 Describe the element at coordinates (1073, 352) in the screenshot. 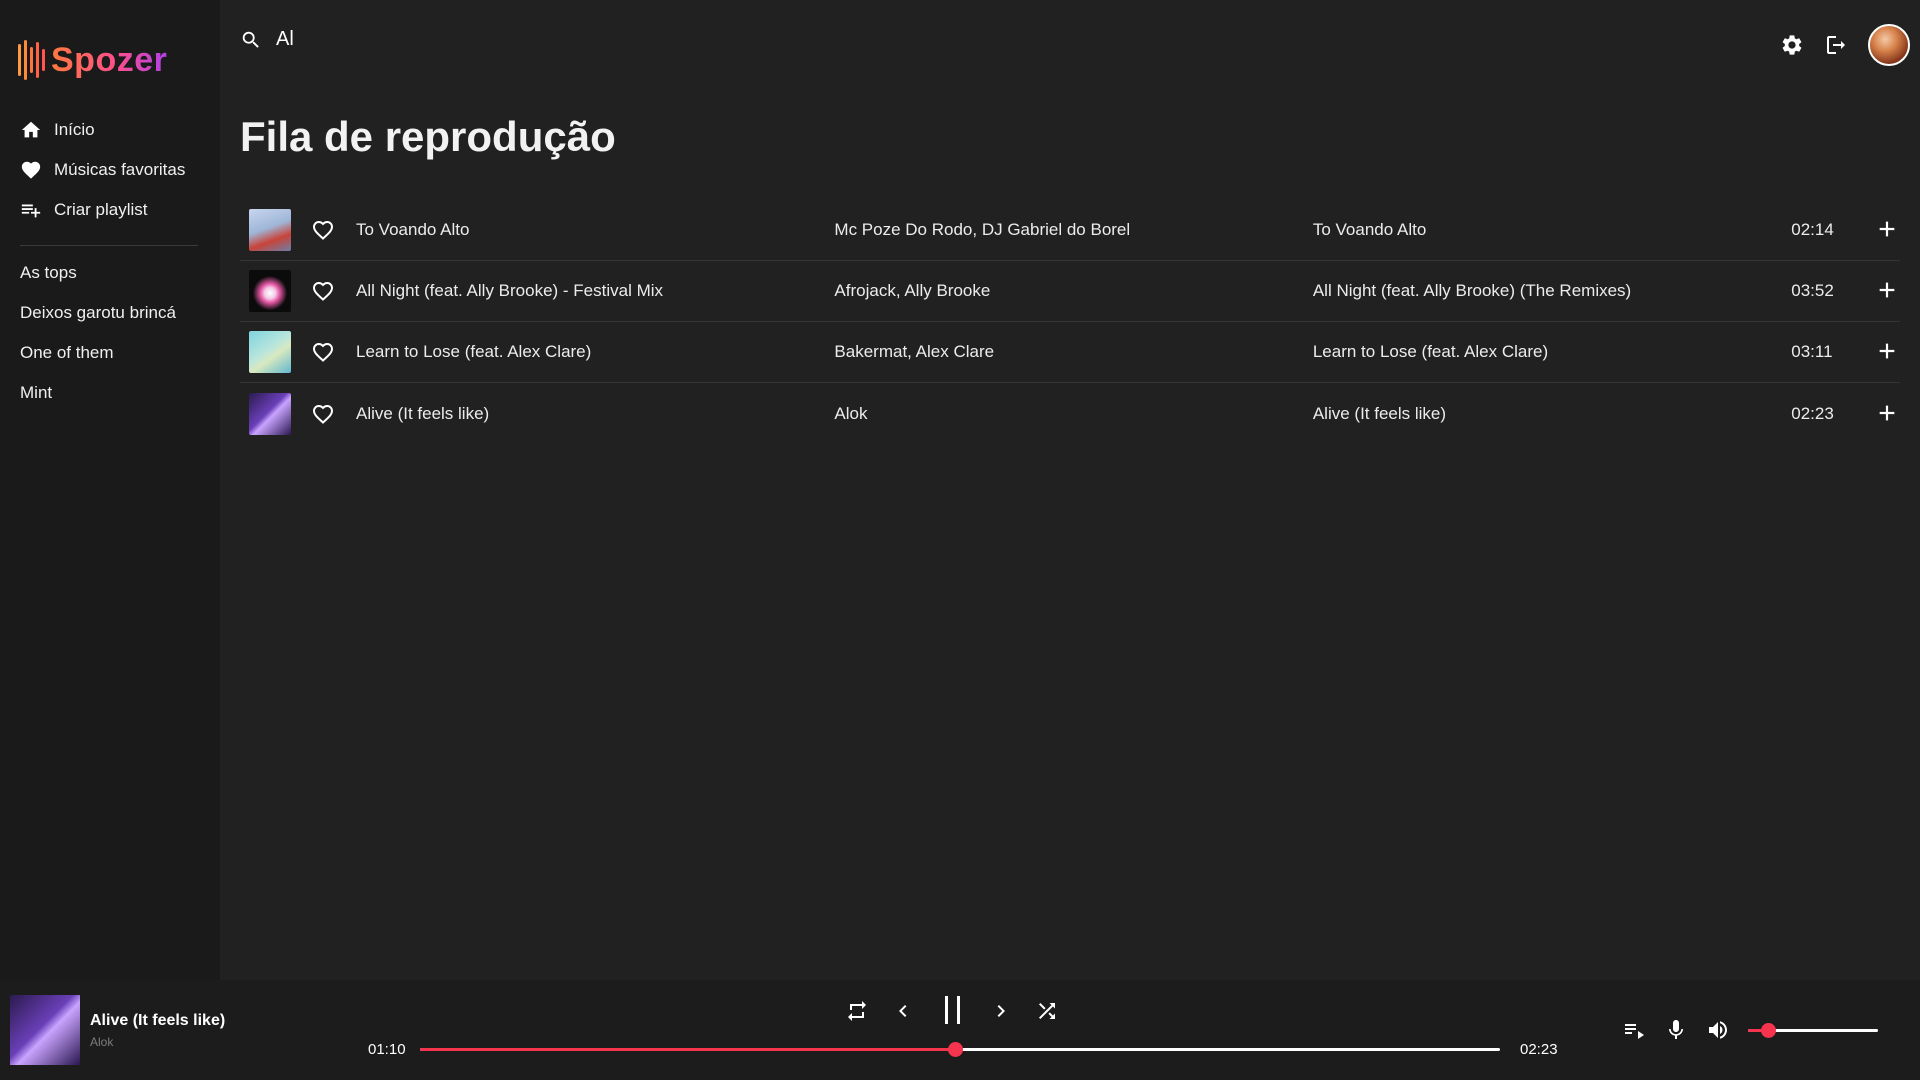

I see `track-artists: Bakermat, Alex Clare` at that location.